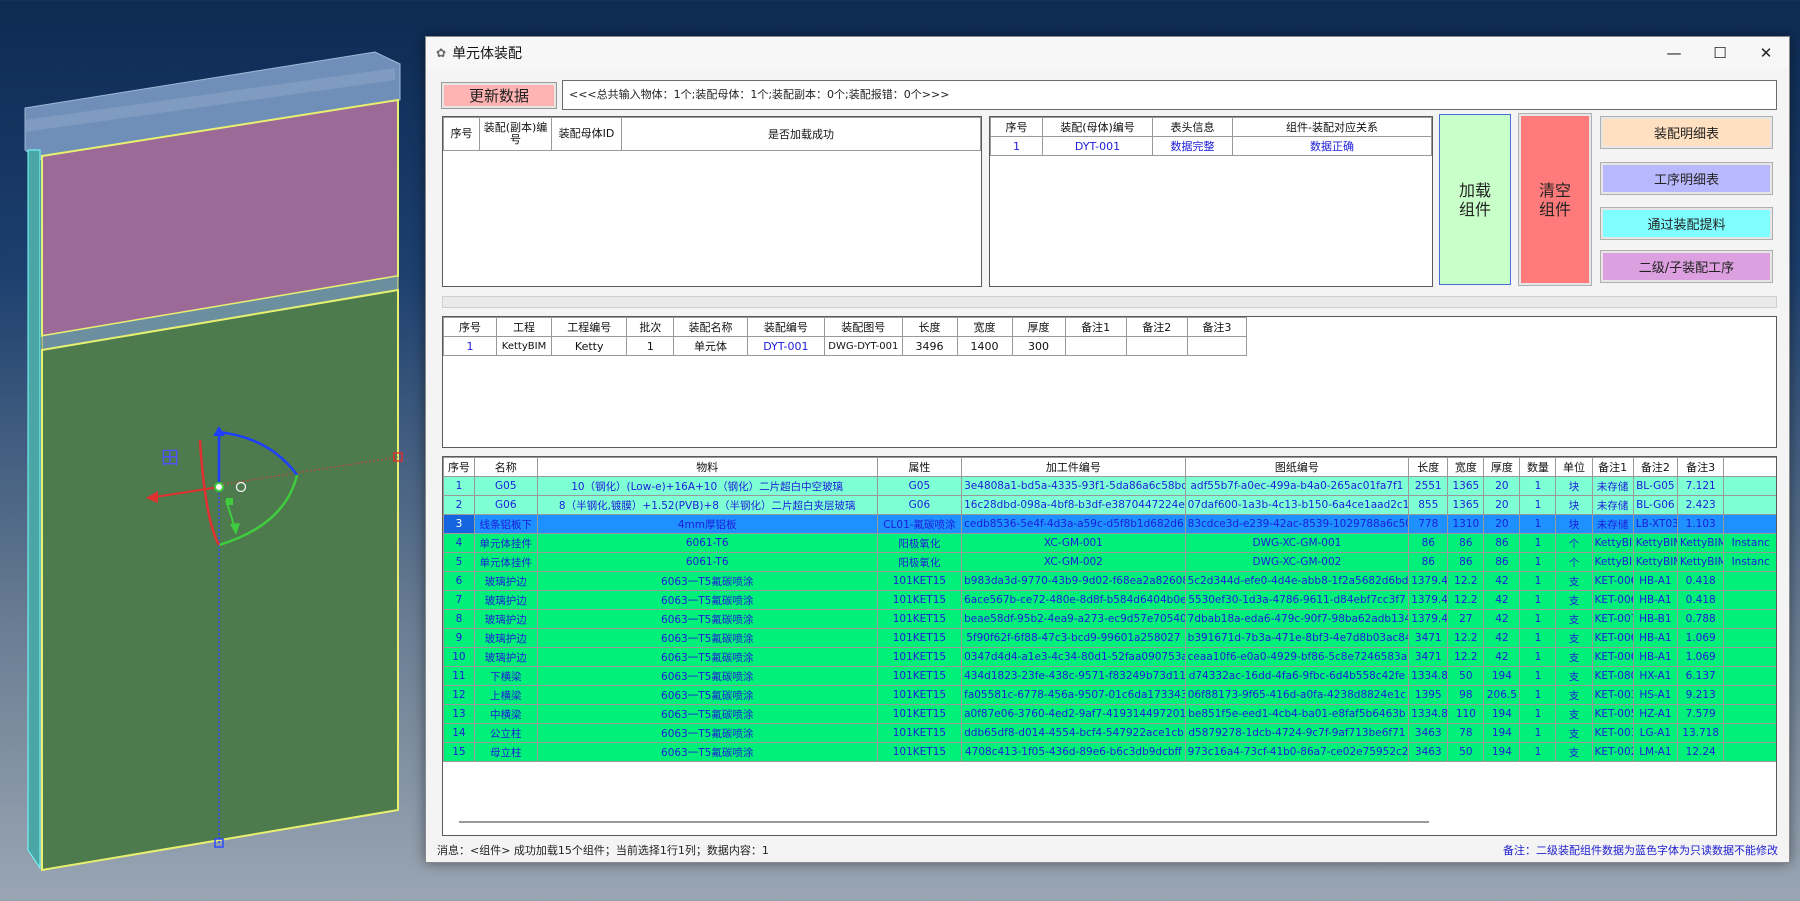 The image size is (1800, 901). What do you see at coordinates (1655, 714) in the screenshot?
I see `cell: HZ-A1` at bounding box center [1655, 714].